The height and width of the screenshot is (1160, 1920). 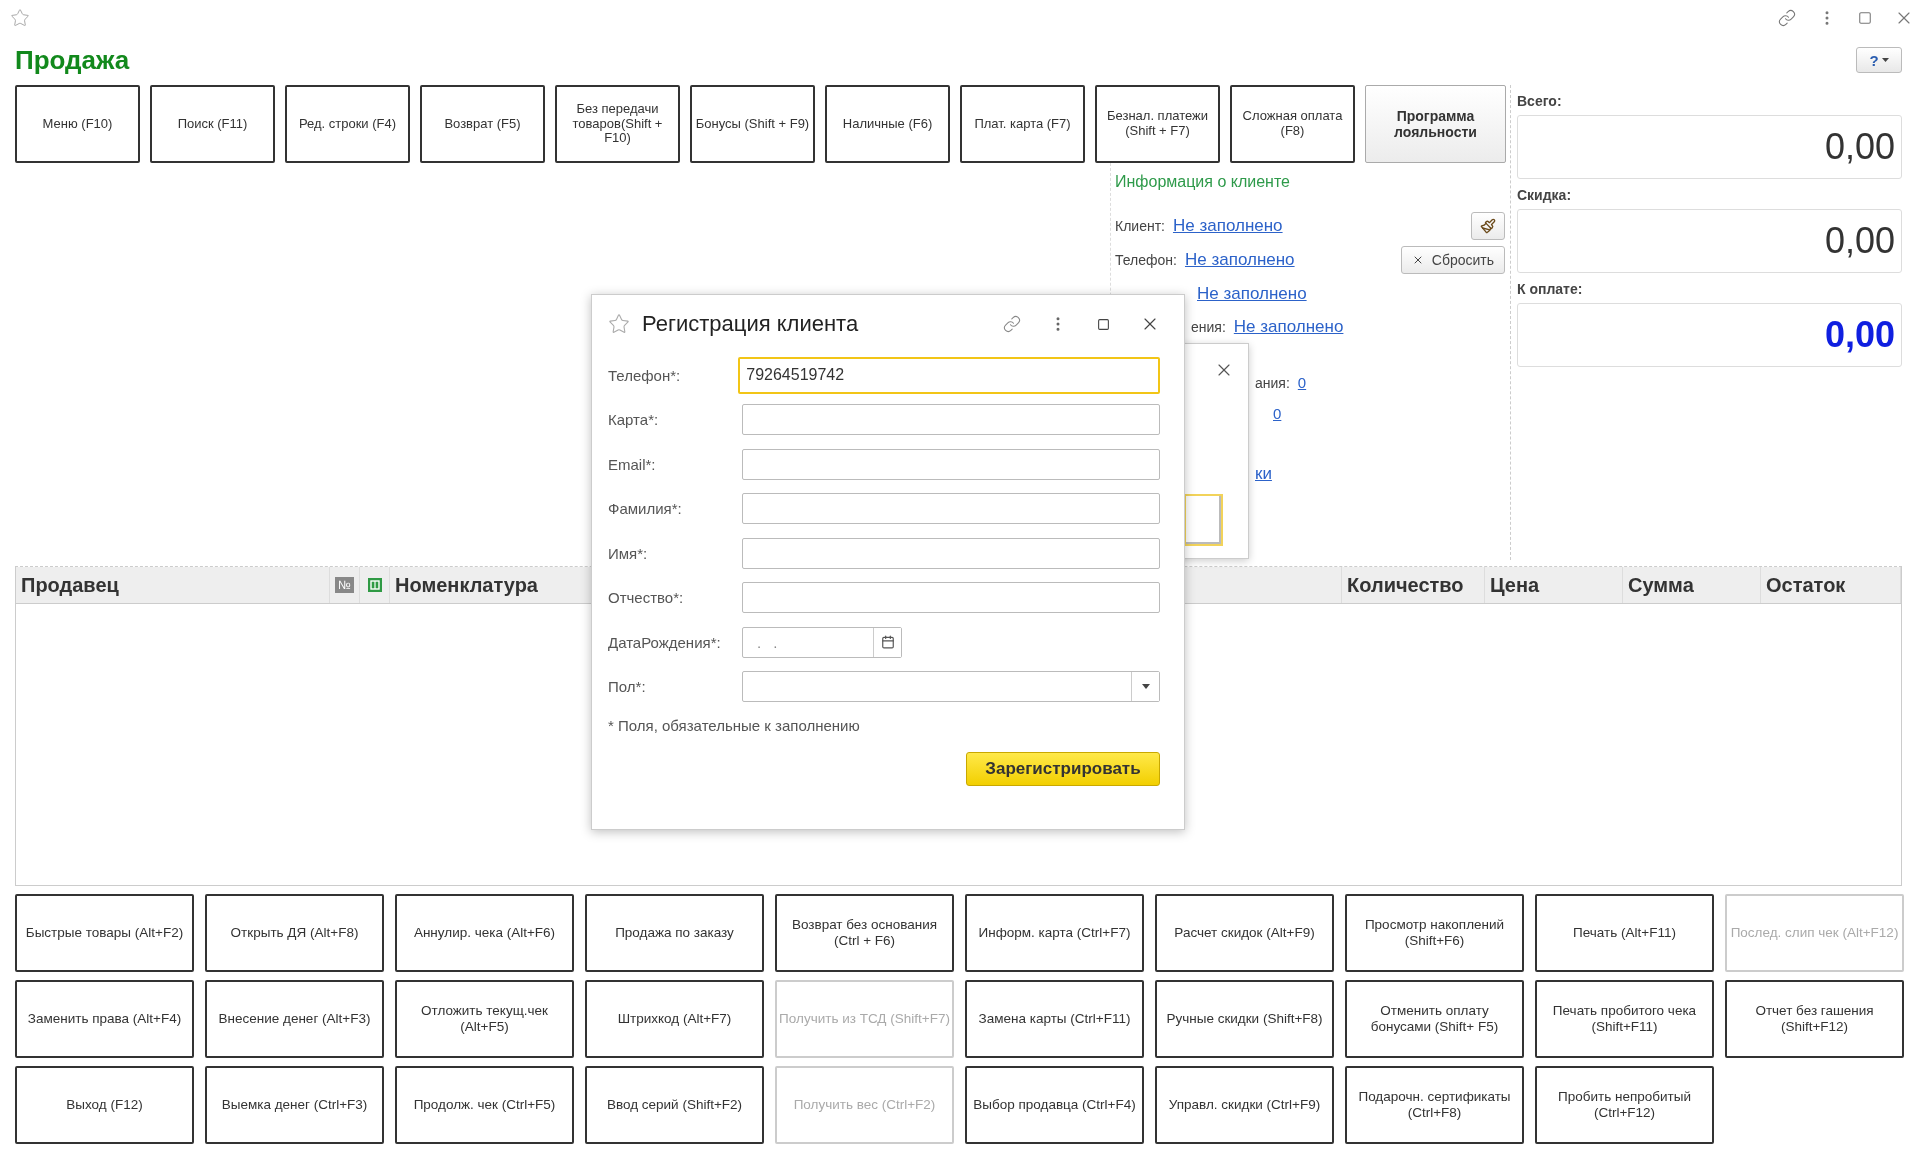 What do you see at coordinates (1434, 1019) in the screenshot?
I see `action-button: Отменить оплату бонусами (Shift+ F5)` at bounding box center [1434, 1019].